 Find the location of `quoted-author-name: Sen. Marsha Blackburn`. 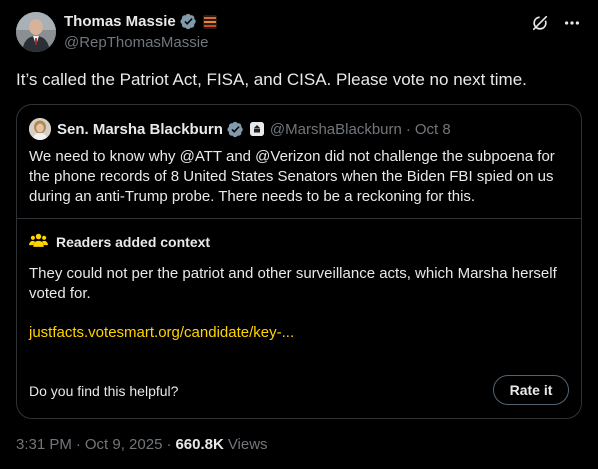

quoted-author-name: Sen. Marsha Blackburn is located at coordinates (140, 129).